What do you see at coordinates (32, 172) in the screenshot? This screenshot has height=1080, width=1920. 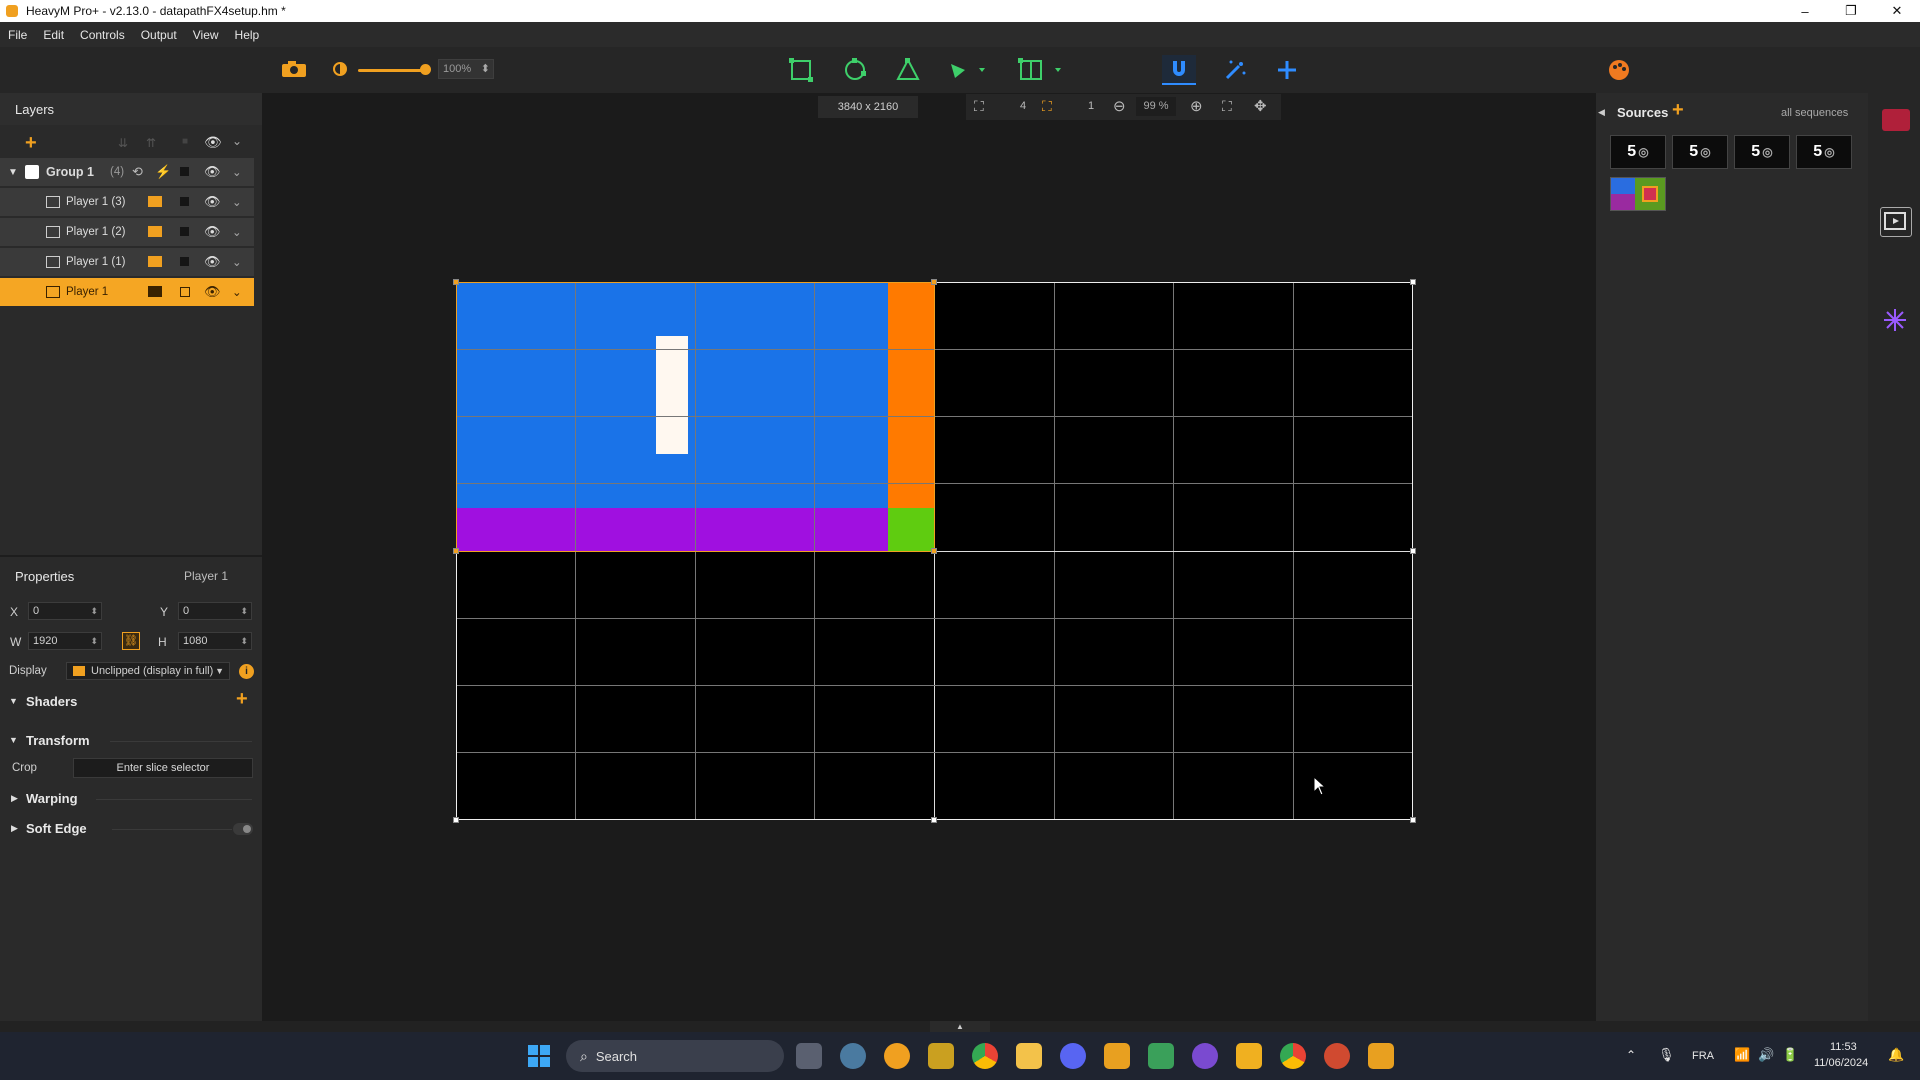 I see `group-checkbox` at bounding box center [32, 172].